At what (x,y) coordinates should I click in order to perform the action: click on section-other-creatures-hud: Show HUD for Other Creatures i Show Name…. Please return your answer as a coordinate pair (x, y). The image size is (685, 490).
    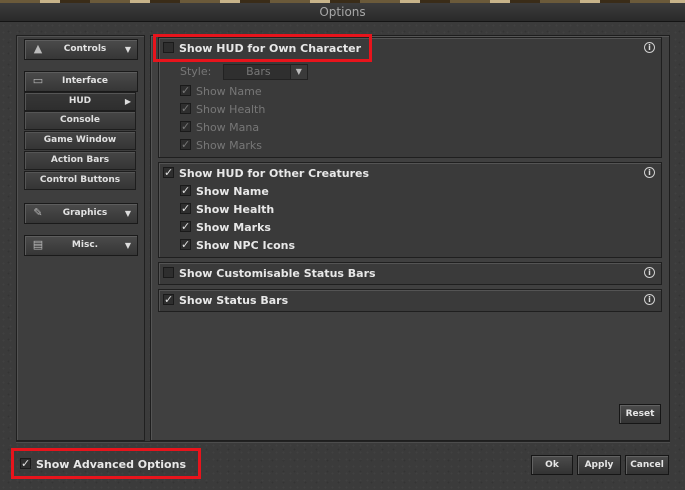
    Looking at the image, I should click on (410, 210).